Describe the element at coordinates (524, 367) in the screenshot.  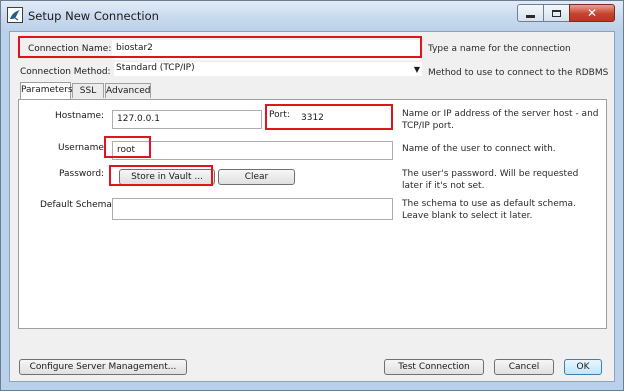
I see `cancel-button: Cancel` at that location.